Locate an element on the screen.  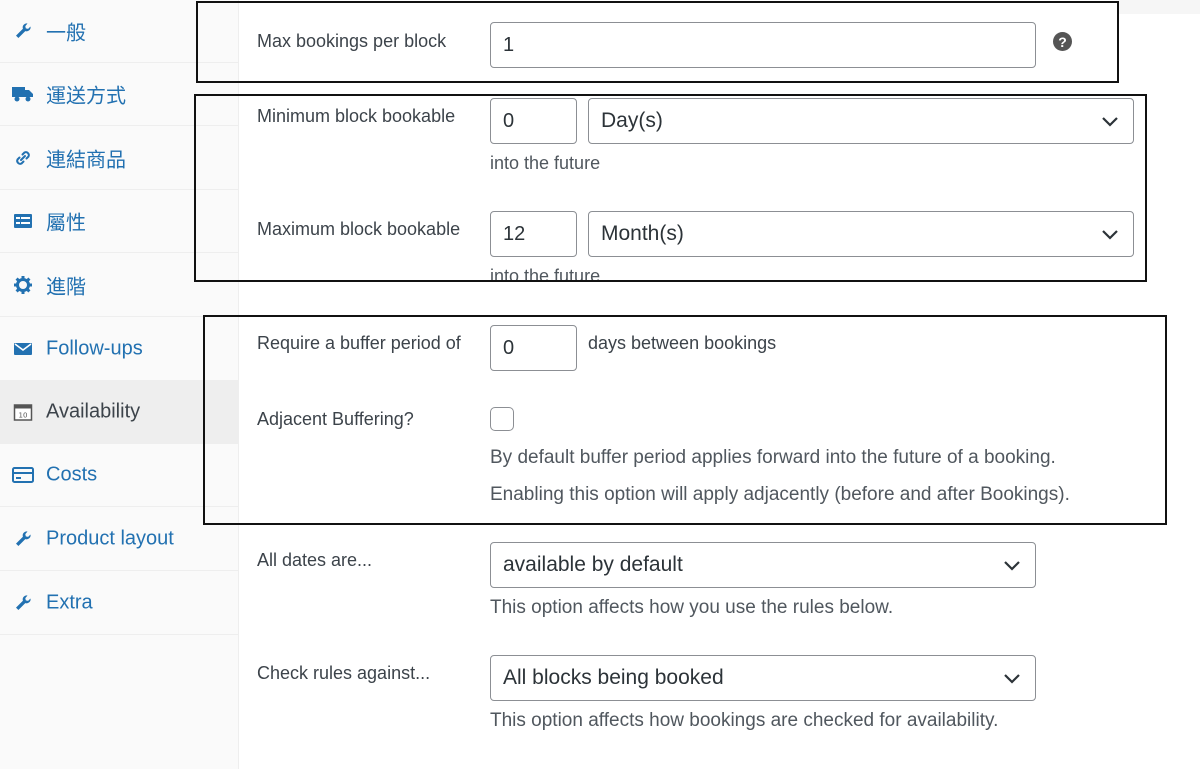
select-value: Day(s) is located at coordinates (632, 120).